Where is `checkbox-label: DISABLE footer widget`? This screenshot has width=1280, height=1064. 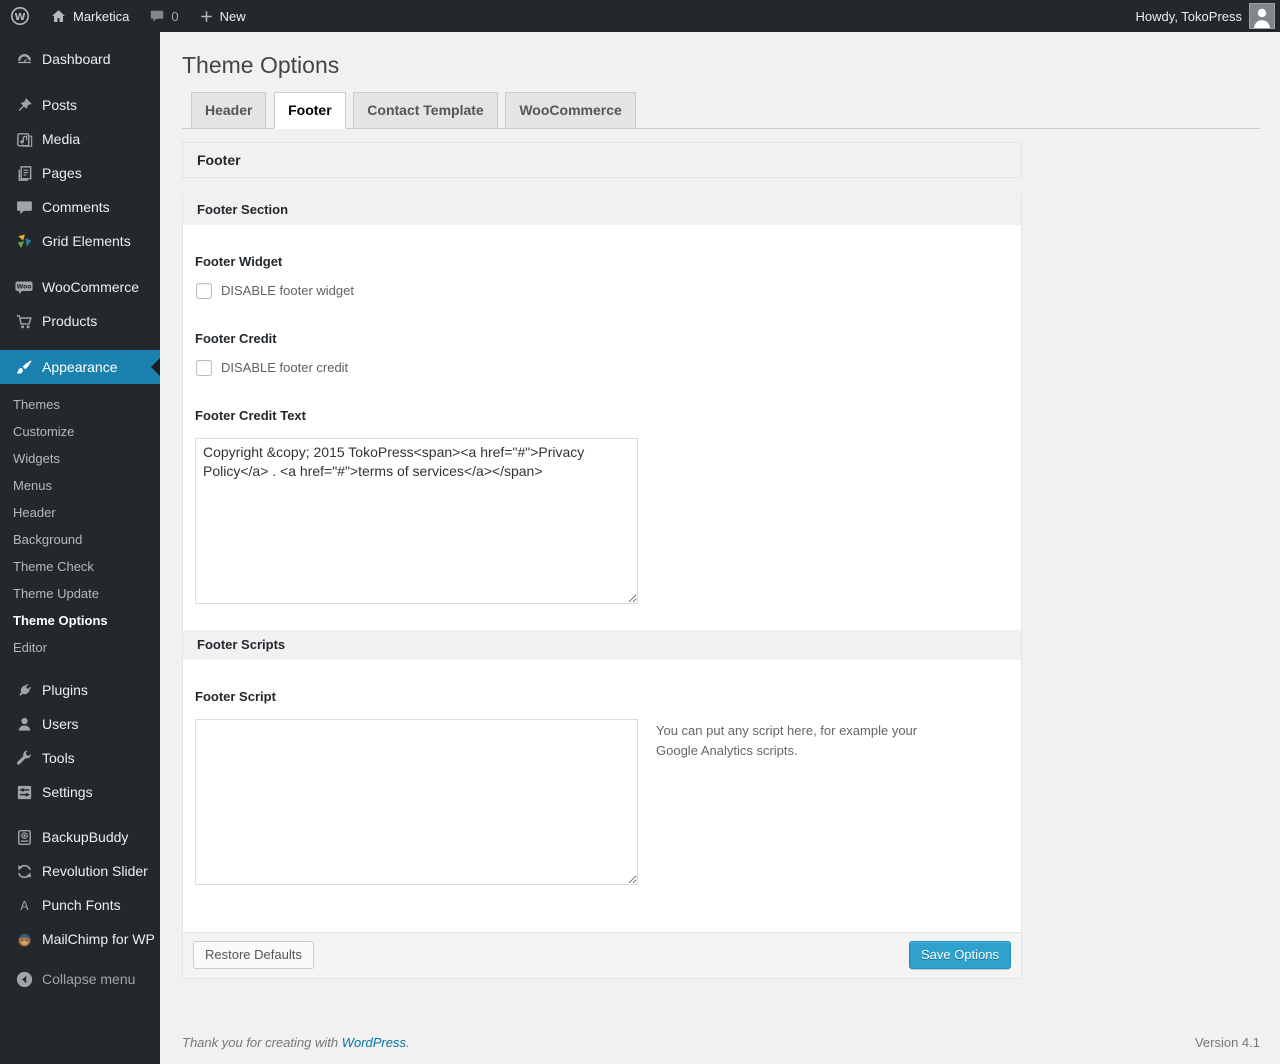 checkbox-label: DISABLE footer widget is located at coordinates (287, 291).